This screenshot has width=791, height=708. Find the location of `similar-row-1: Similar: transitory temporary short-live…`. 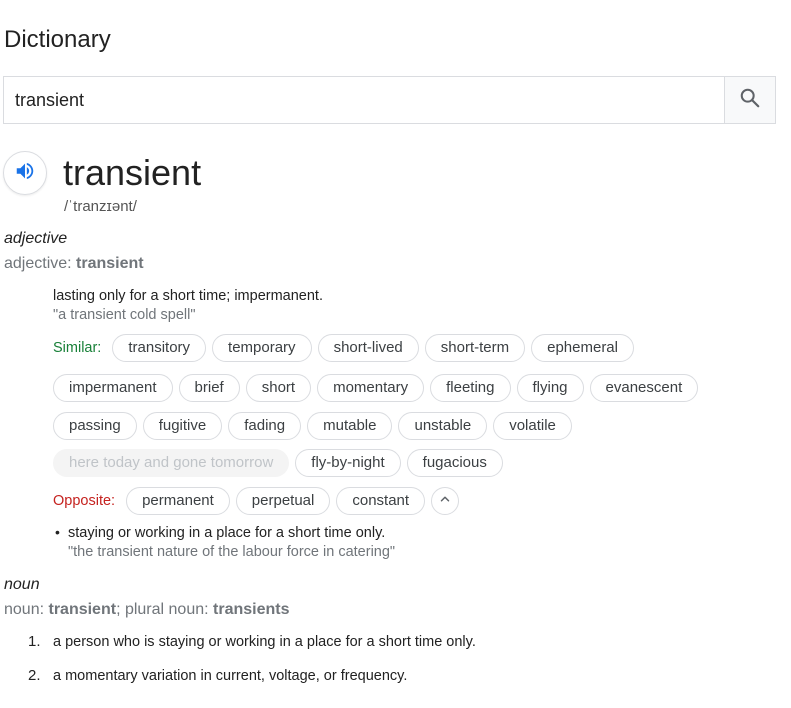

similar-row-1: Similar: transitory temporary short-live… is located at coordinates (346, 348).